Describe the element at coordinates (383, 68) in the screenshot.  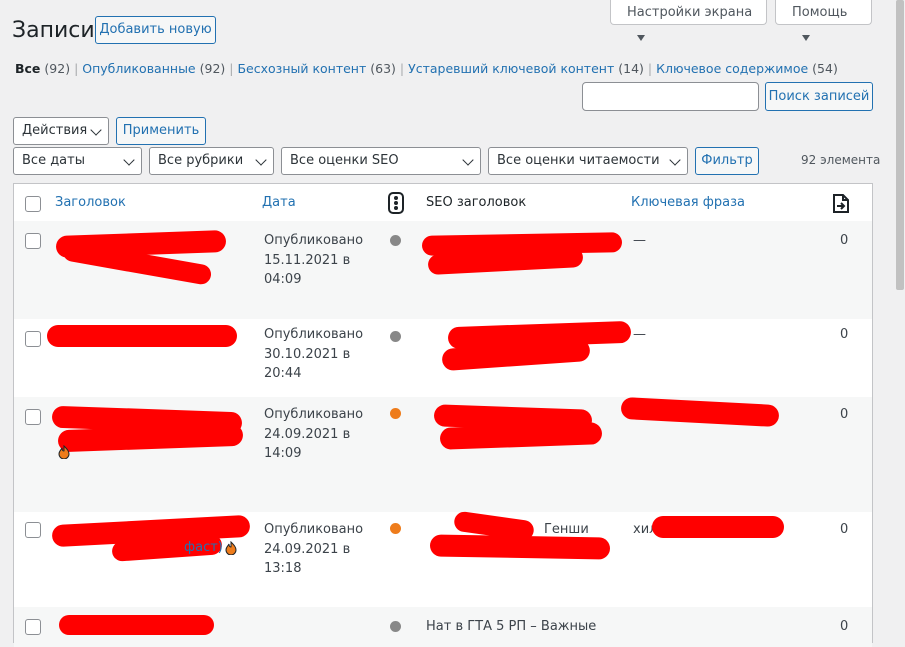
I see `view-orphaned-count: (63)` at that location.